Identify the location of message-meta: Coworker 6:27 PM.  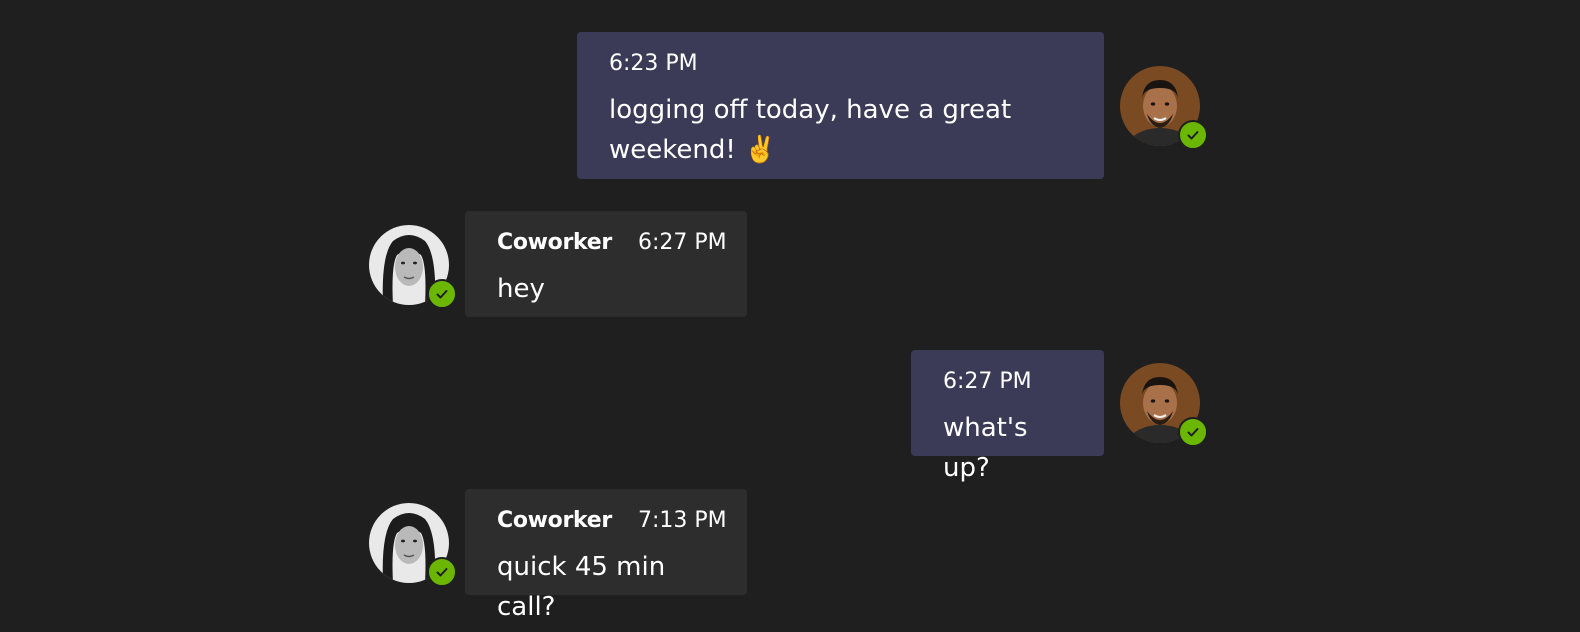
(612, 243).